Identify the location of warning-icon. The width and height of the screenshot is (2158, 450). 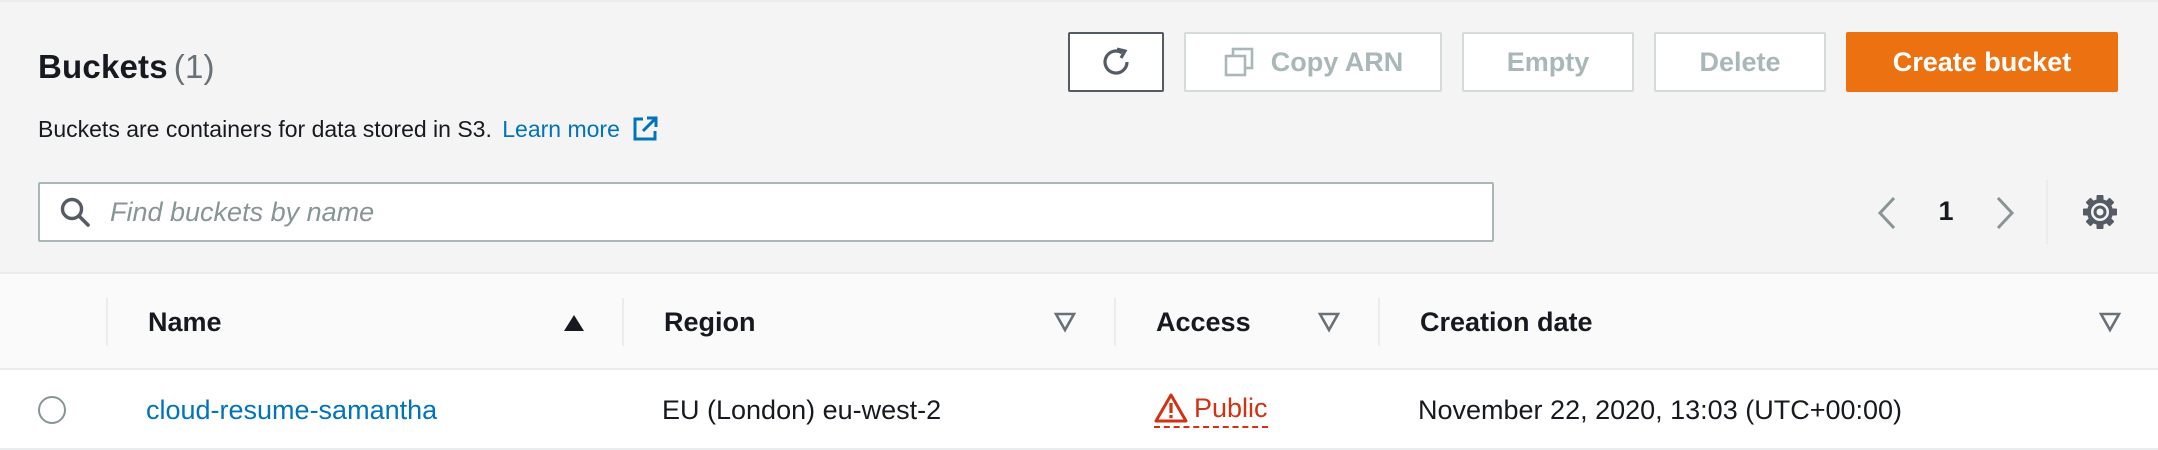
(1171, 408).